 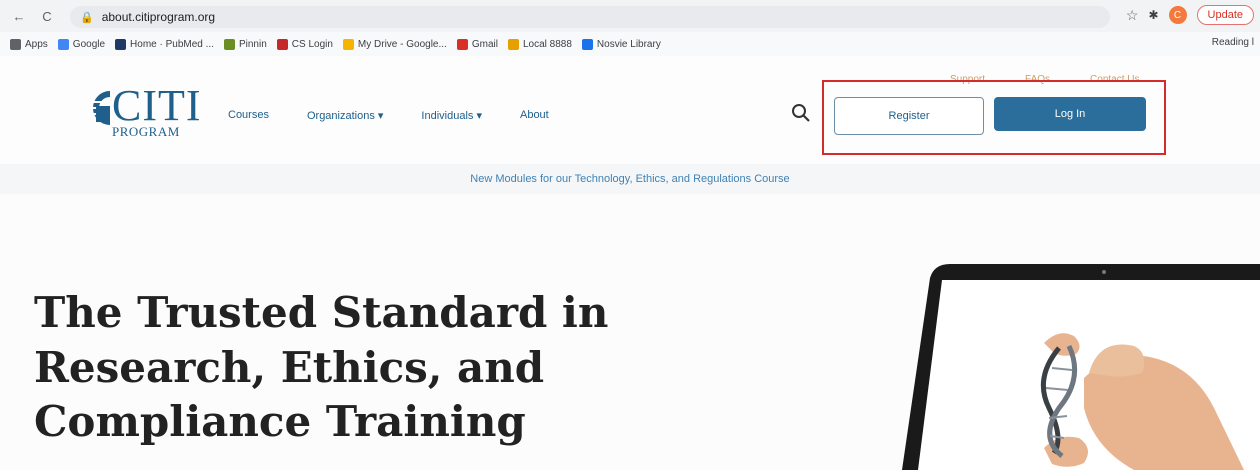 What do you see at coordinates (158, 17) in the screenshot?
I see `url-text: about.citiprogram.org` at bounding box center [158, 17].